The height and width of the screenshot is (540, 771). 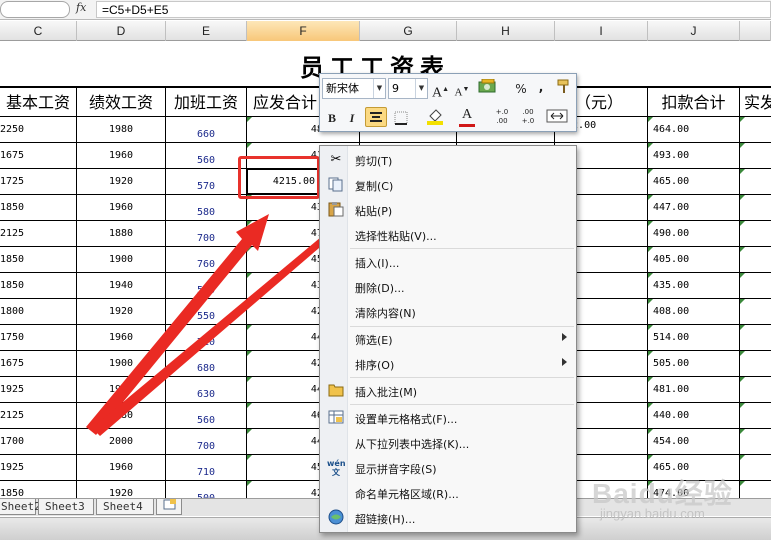 I want to click on cell-deductions: 447.00, so click(x=694, y=207).